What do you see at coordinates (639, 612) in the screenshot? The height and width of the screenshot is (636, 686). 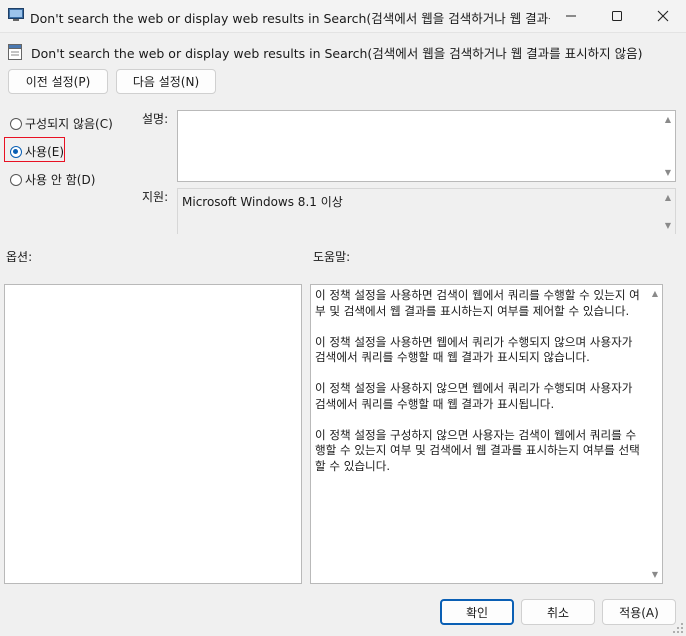 I see `apply-button: 적용(A)` at bounding box center [639, 612].